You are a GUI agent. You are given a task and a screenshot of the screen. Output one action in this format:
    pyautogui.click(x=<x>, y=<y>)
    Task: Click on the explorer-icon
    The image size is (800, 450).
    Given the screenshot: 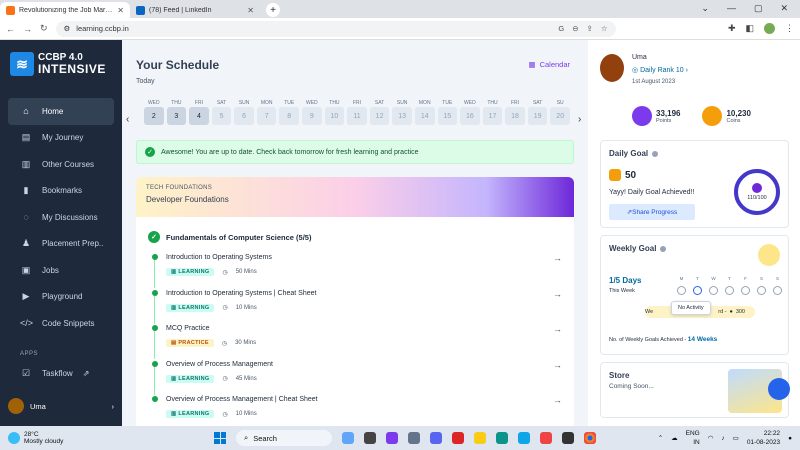 What is the action you would take?
    pyautogui.click(x=480, y=438)
    